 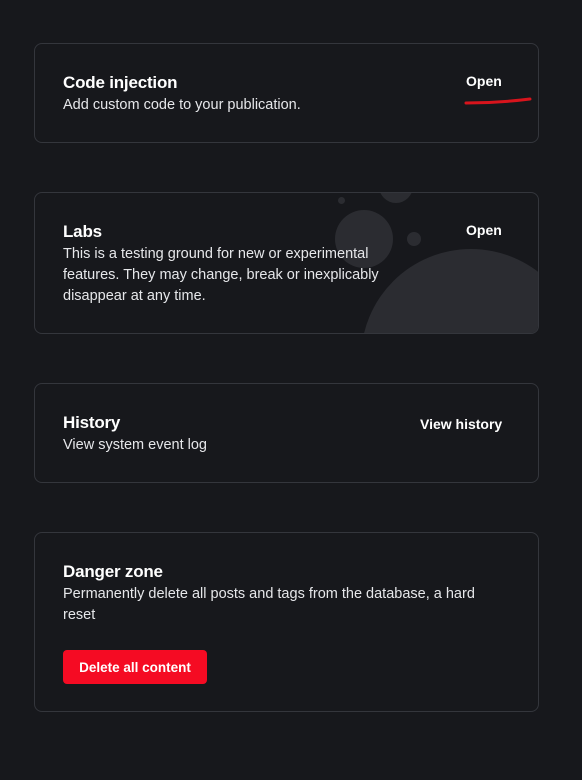 I want to click on history-description: View system event log, so click(x=135, y=445).